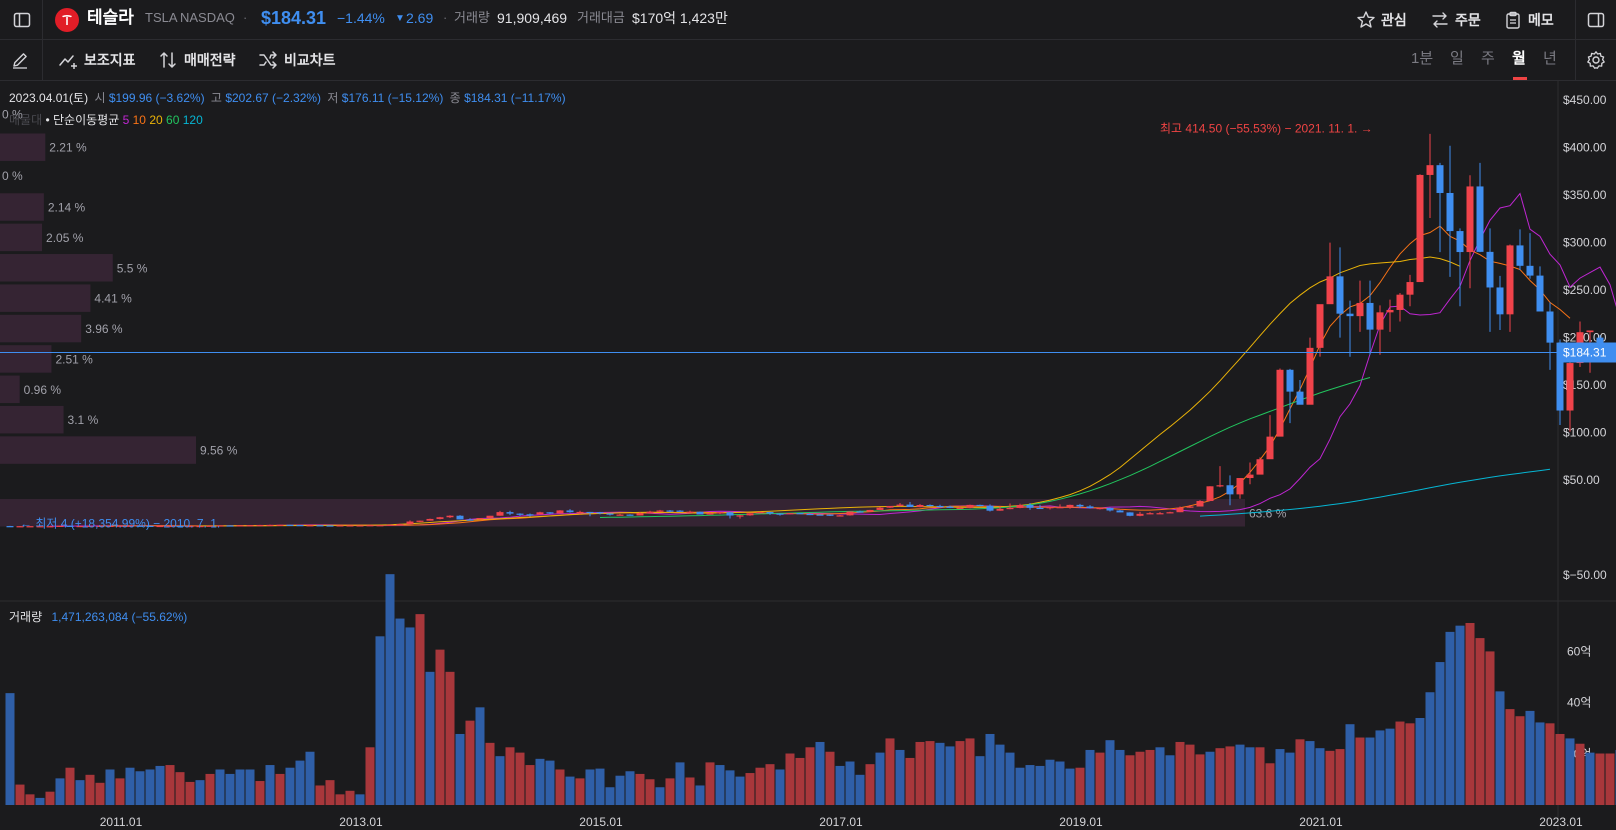 This screenshot has height=830, width=1616. Describe the element at coordinates (361, 18) in the screenshot. I see `change-percent: −1.44%` at that location.